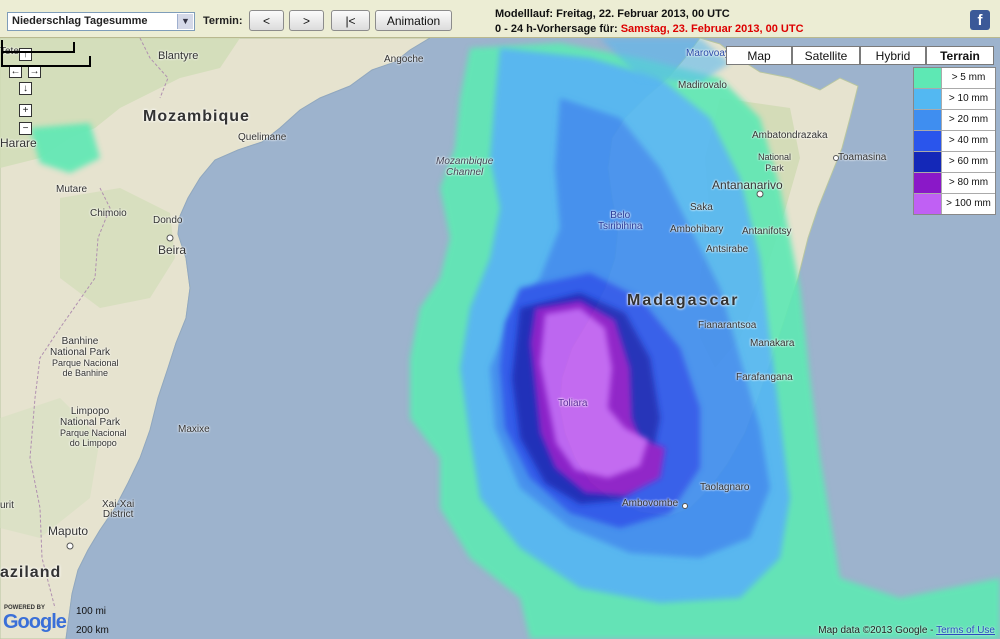 This screenshot has width=1000, height=639. What do you see at coordinates (266, 20) in the screenshot?
I see `prev-button: <` at bounding box center [266, 20].